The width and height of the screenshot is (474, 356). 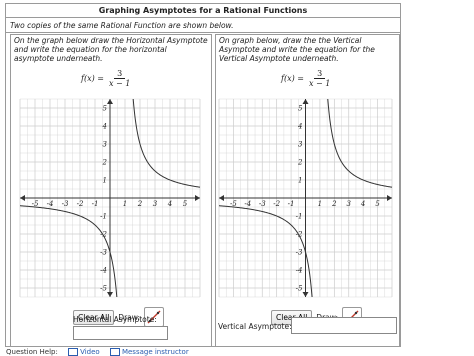 I want to click on horizontal-asymptote-input, so click(x=120, y=333).